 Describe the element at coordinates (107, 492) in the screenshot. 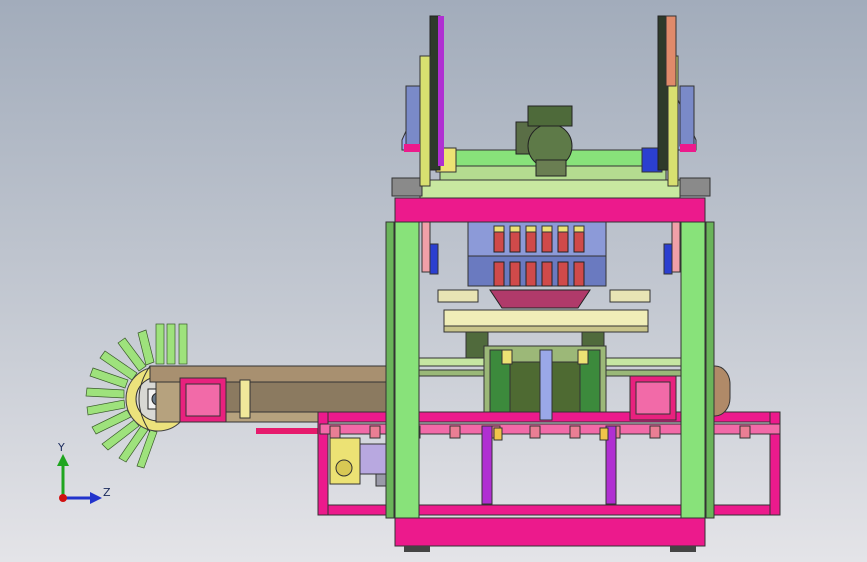

I see `z-axis-label: Z` at that location.